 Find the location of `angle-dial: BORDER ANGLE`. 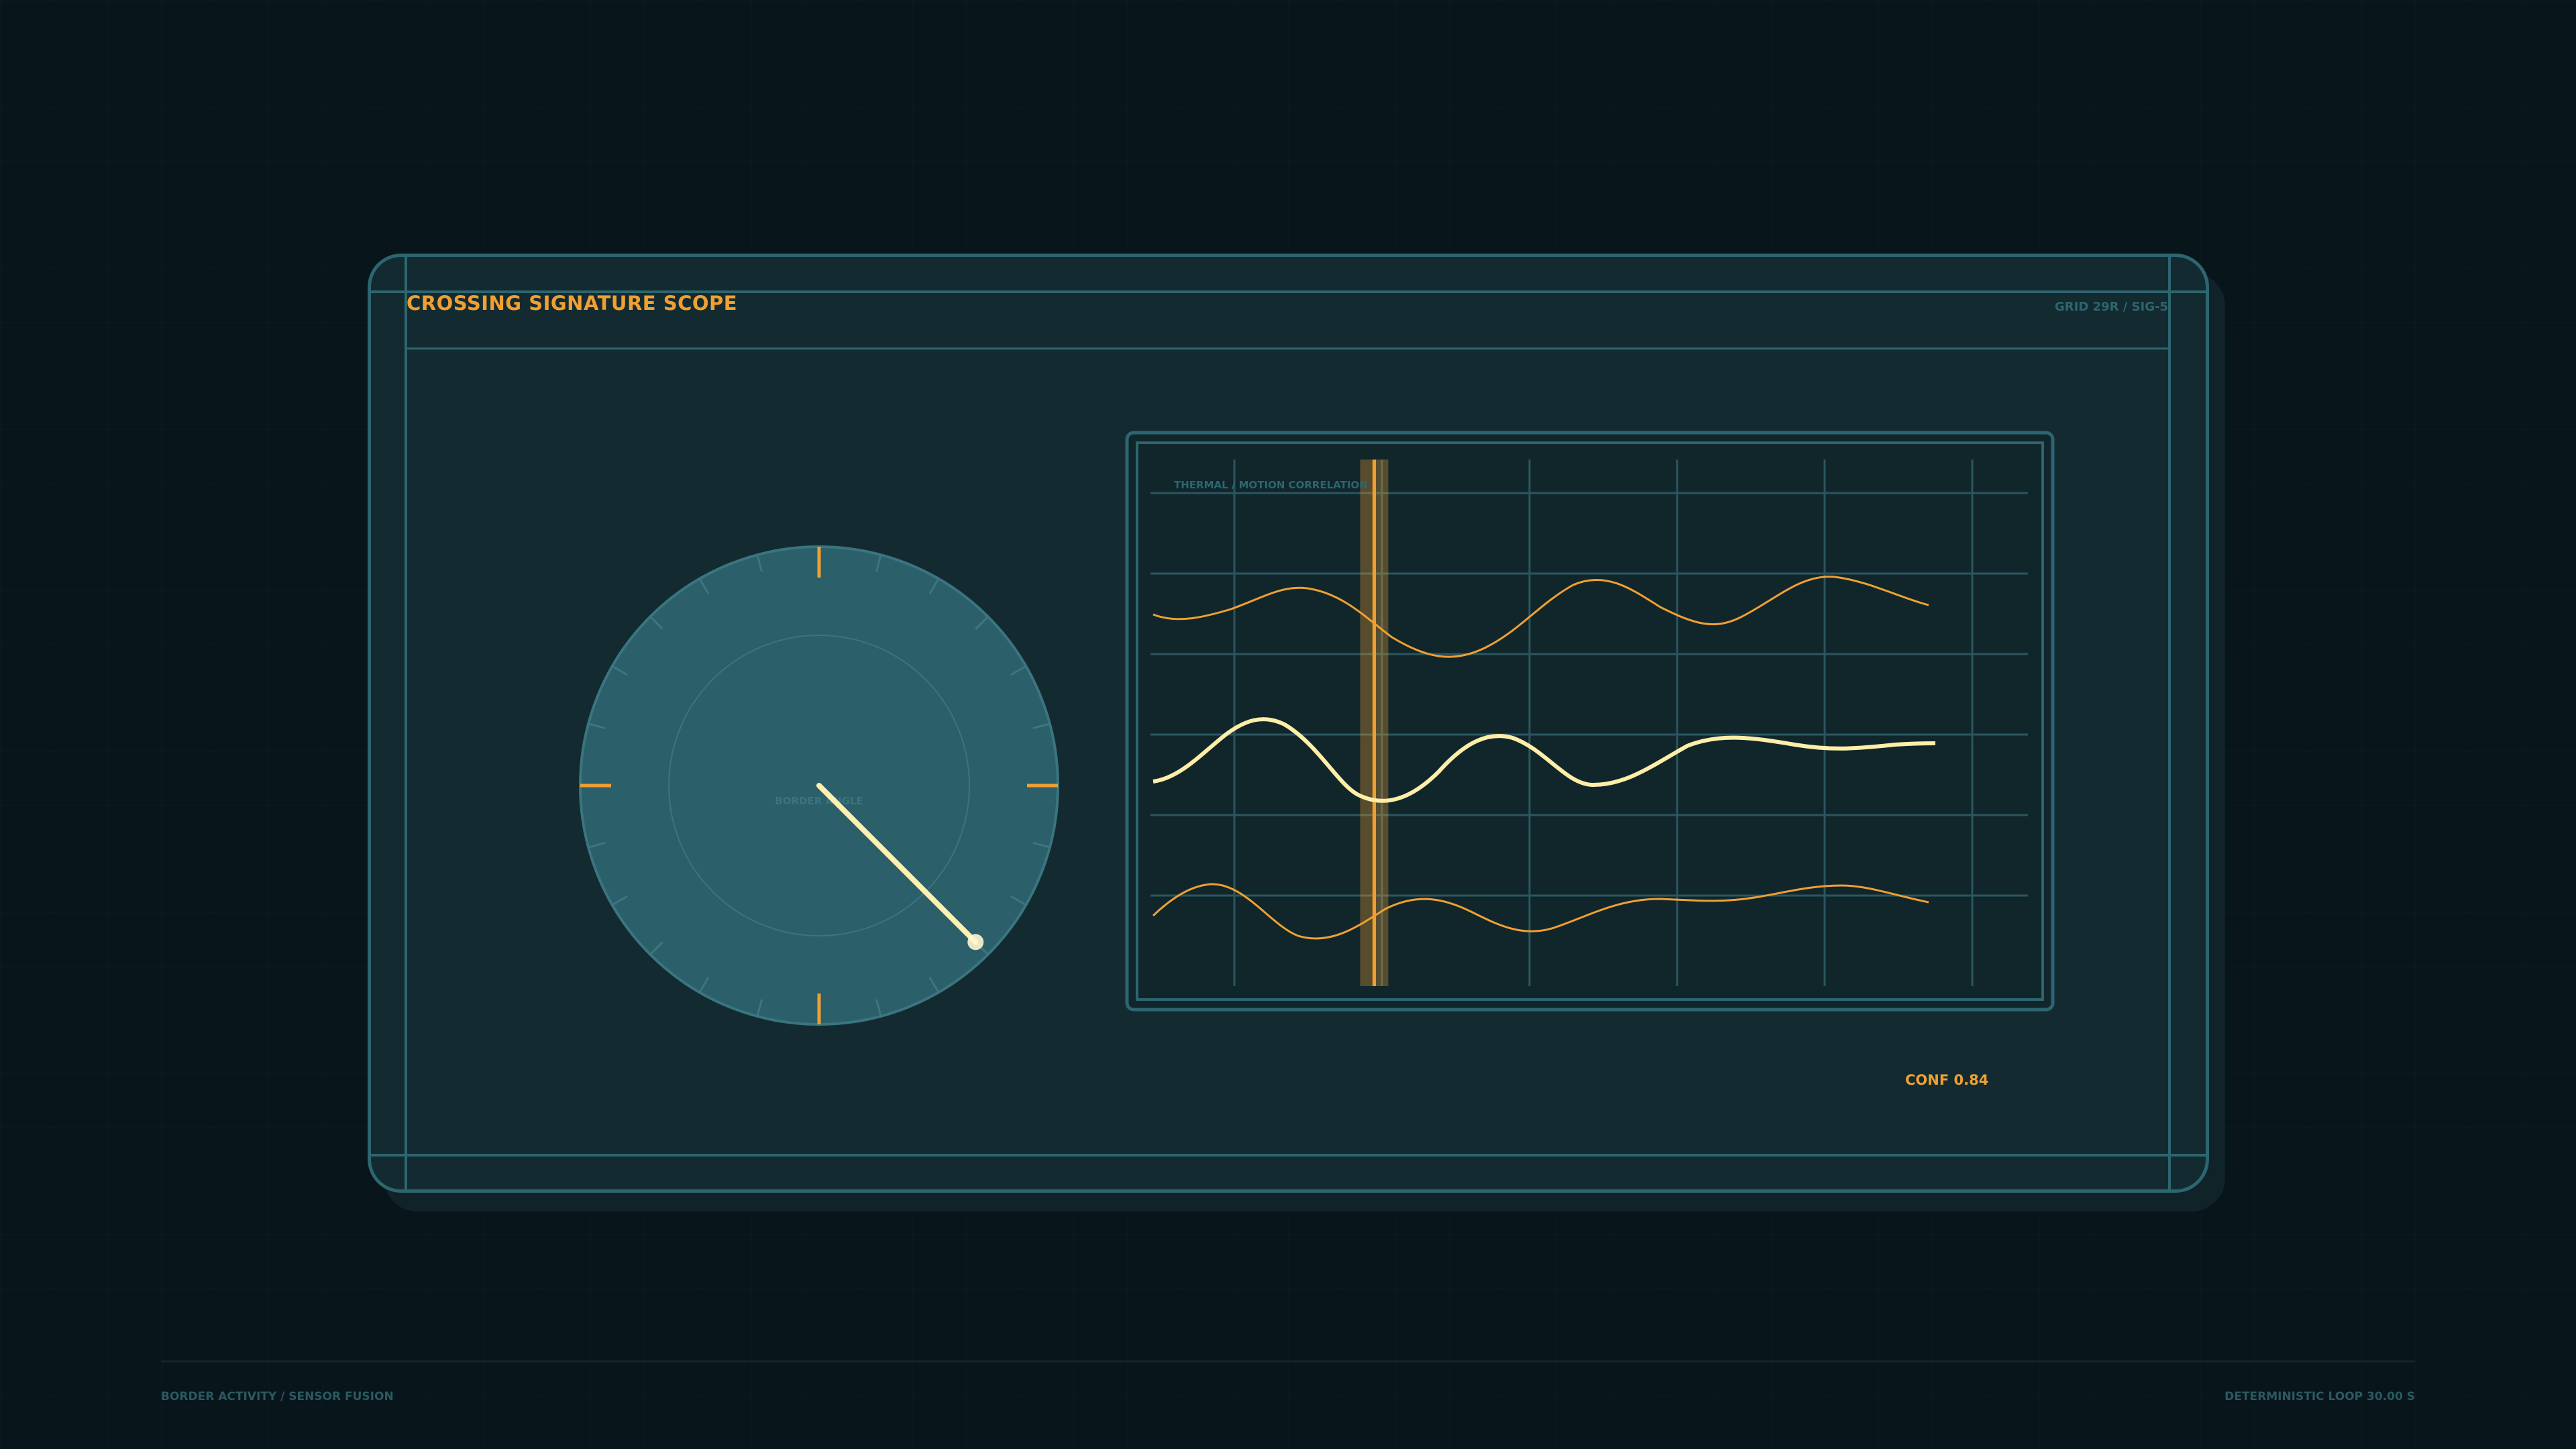

angle-dial: BORDER ANGLE is located at coordinates (819, 785).